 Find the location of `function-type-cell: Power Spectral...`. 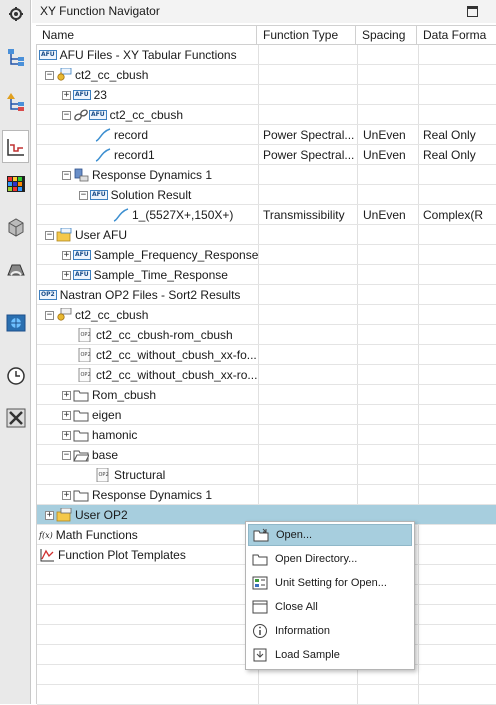

function-type-cell: Power Spectral... is located at coordinates (309, 135).